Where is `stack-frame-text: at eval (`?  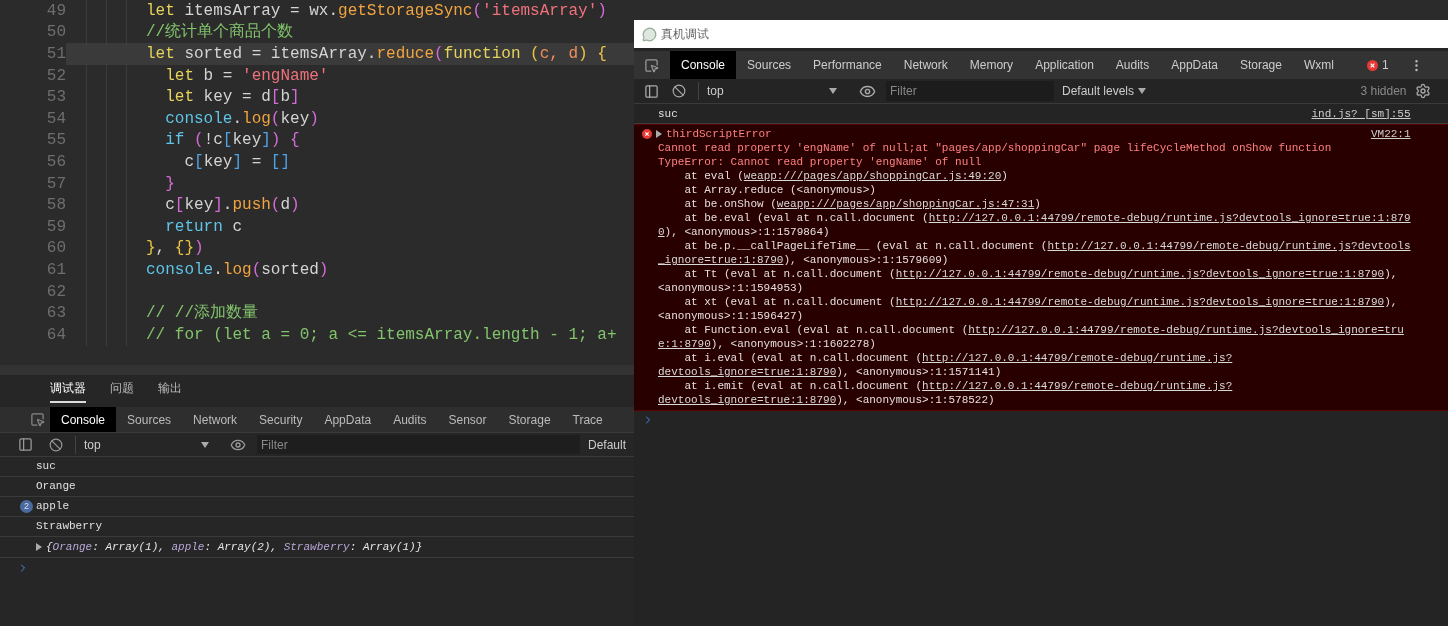
stack-frame-text: at eval ( is located at coordinates (713, 176).